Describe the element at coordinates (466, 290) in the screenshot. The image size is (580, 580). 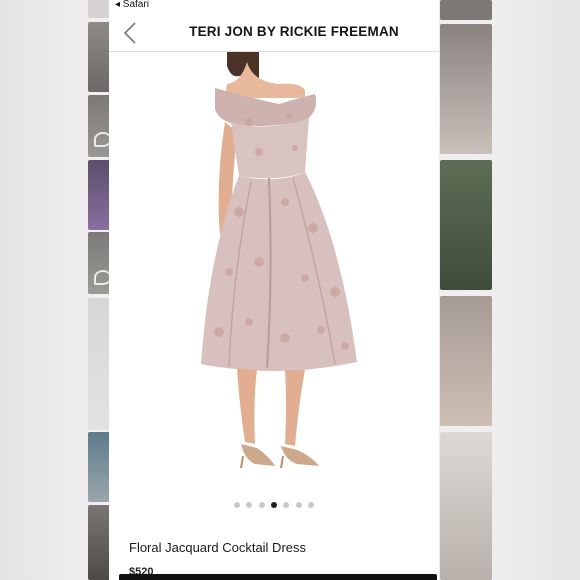
I see `background-column-right` at that location.